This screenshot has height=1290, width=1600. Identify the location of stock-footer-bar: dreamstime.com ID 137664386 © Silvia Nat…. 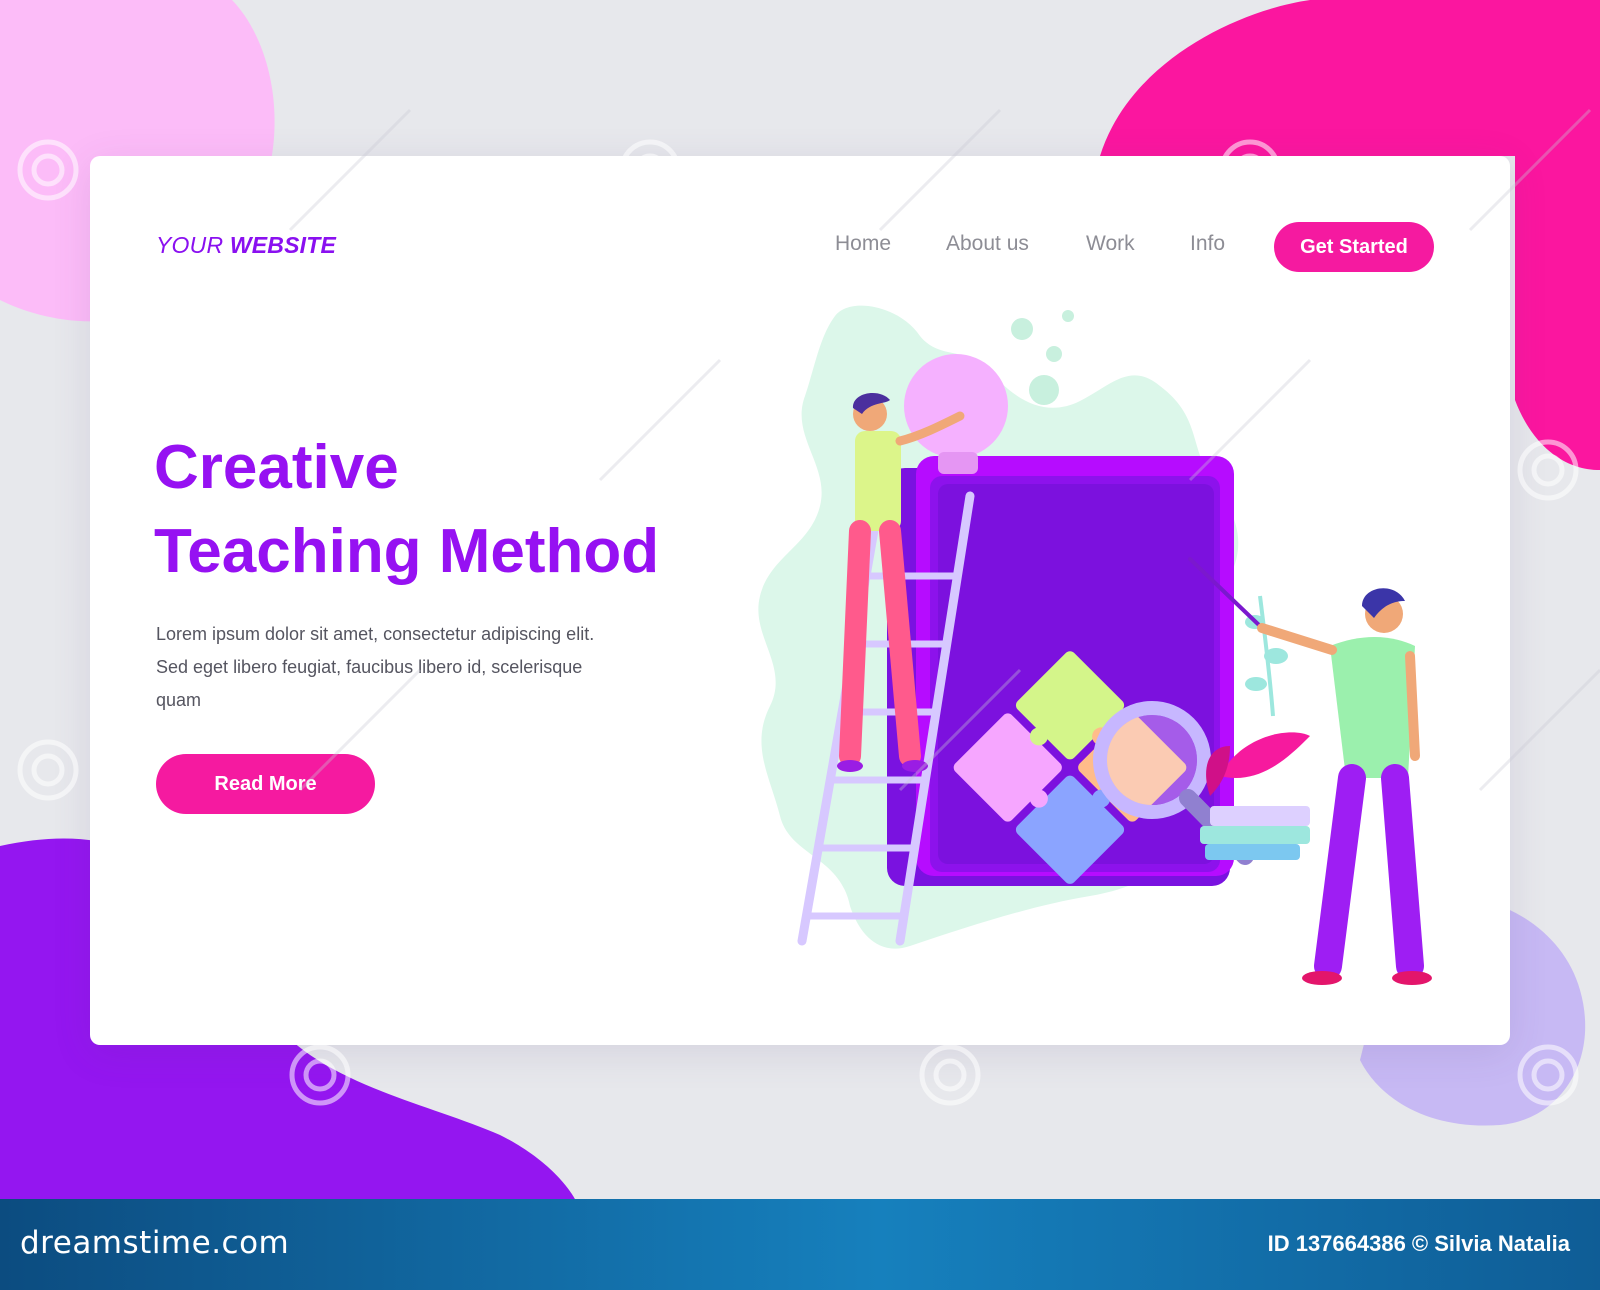
(800, 1244).